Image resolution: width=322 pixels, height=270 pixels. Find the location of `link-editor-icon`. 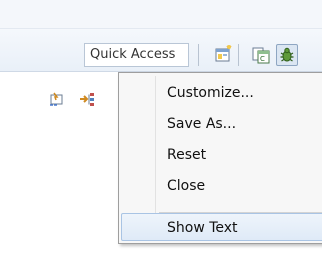

link-editor-icon is located at coordinates (58, 99).